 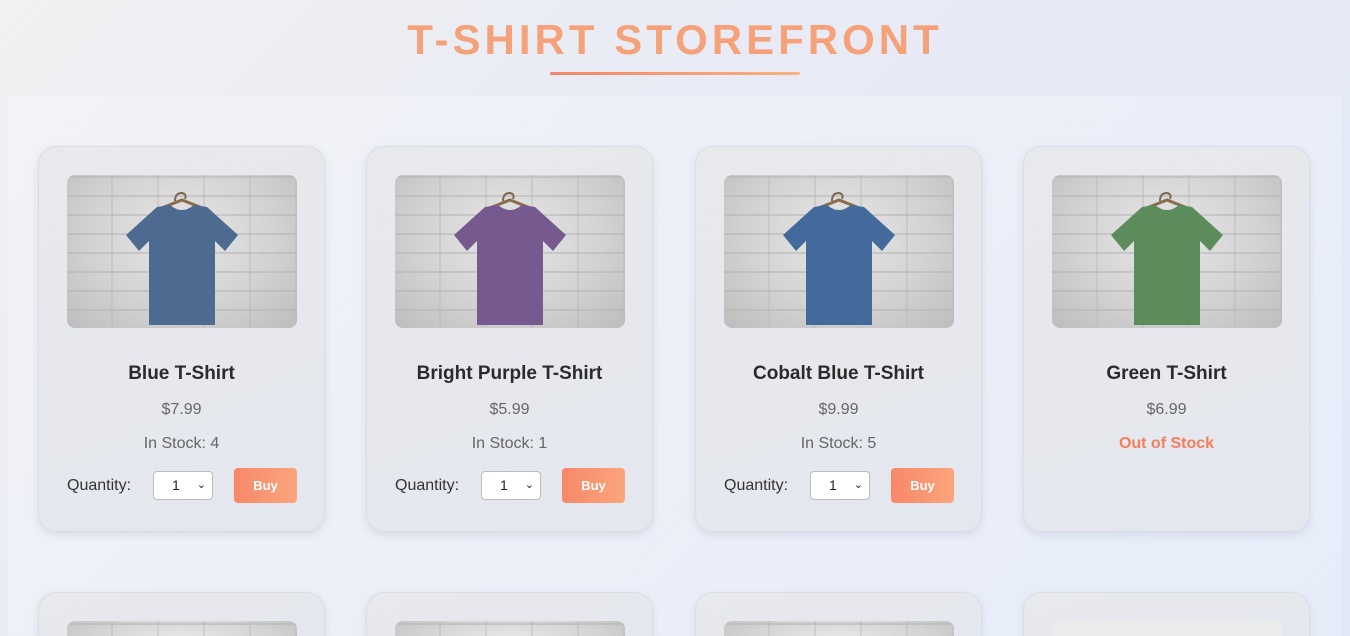 What do you see at coordinates (1166, 339) in the screenshot?
I see `product-card: Green T-Shirt $6.99 Out of Stock` at bounding box center [1166, 339].